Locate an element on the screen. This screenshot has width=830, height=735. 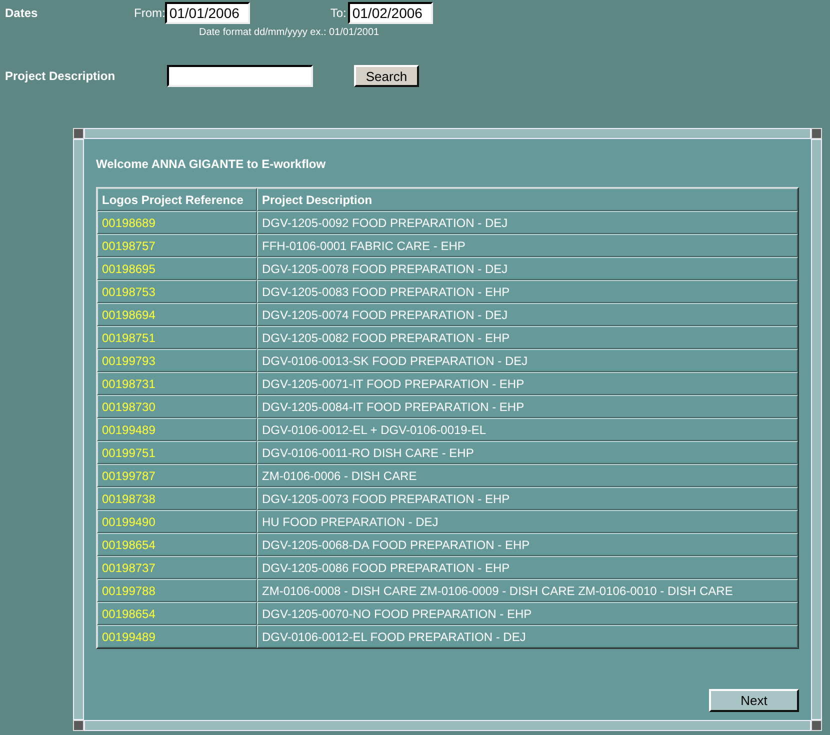
project-reference-link: 00198753 is located at coordinates (177, 291).